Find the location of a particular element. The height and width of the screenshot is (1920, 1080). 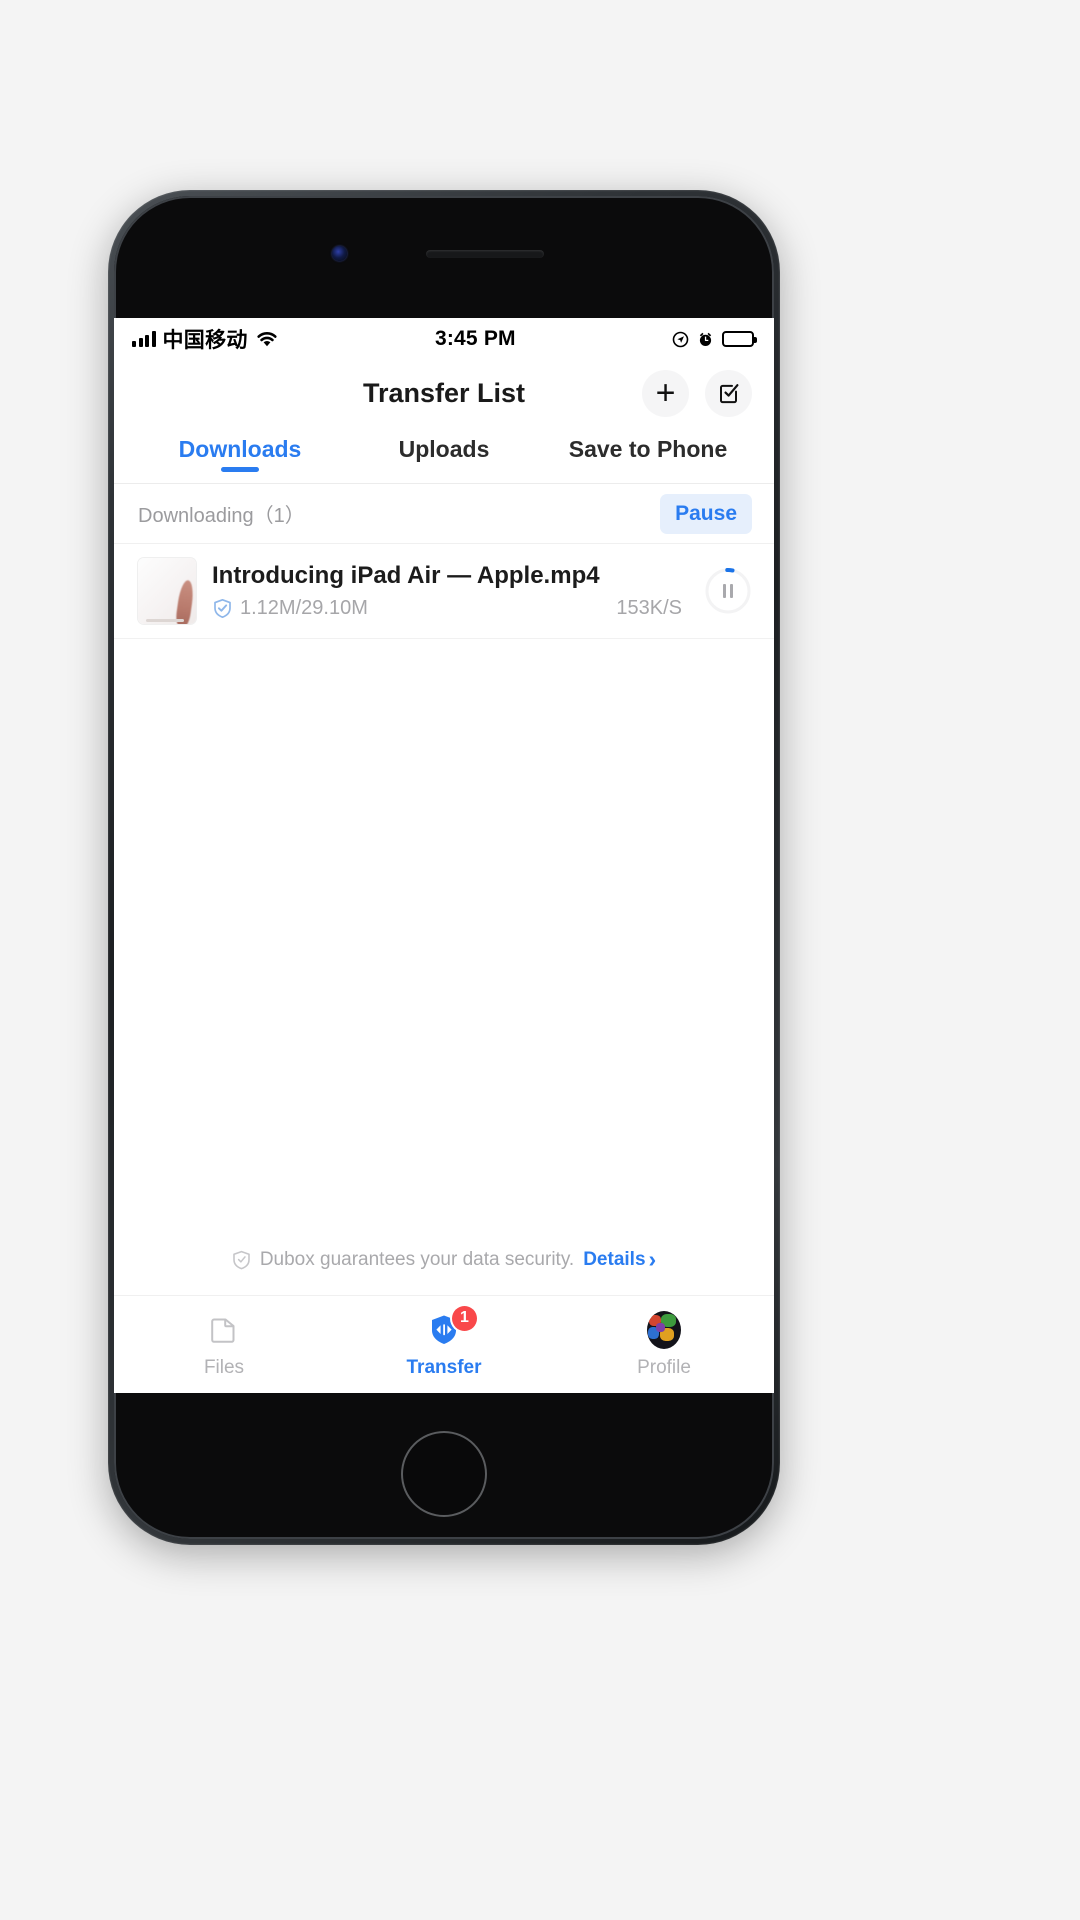

bottom-navigation: Files 1 Transfer Profile is located at coordinates (444, 1344).